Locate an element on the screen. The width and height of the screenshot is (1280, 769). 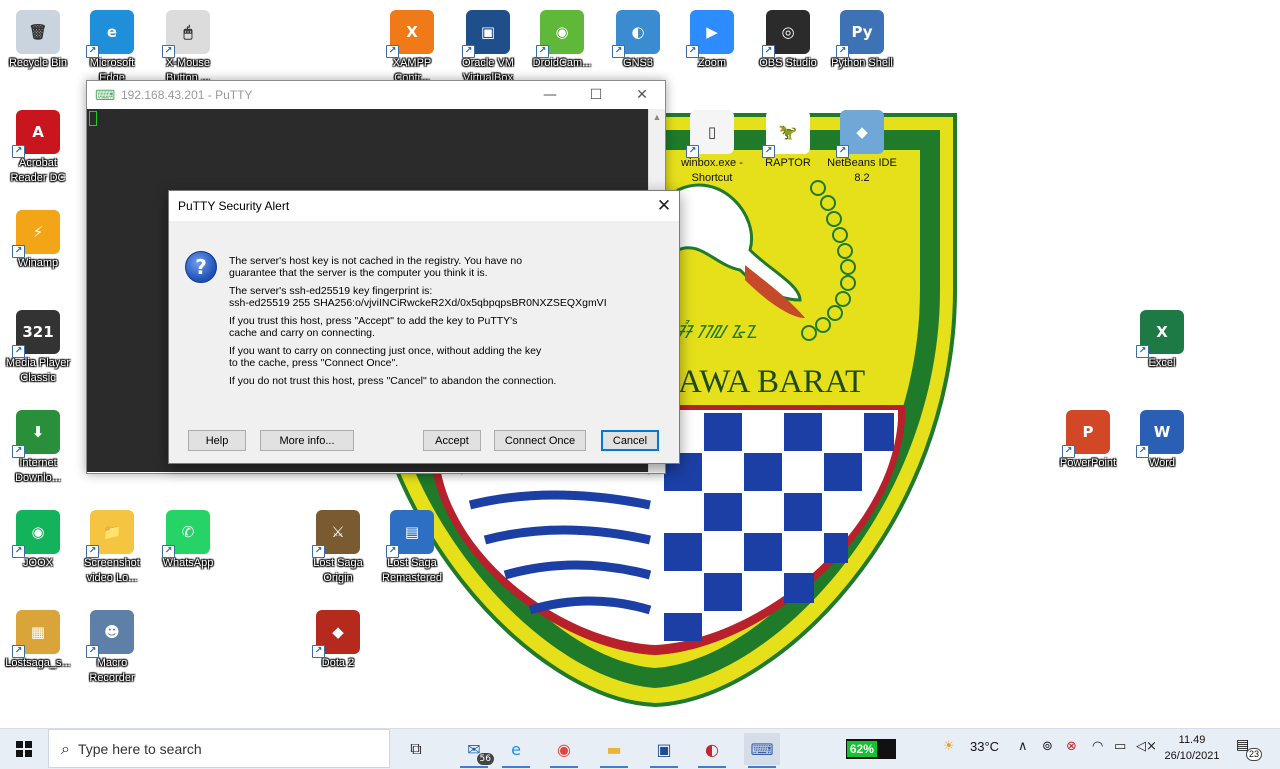
battery-tray-icon: ▭ is located at coordinates (1120, 746).